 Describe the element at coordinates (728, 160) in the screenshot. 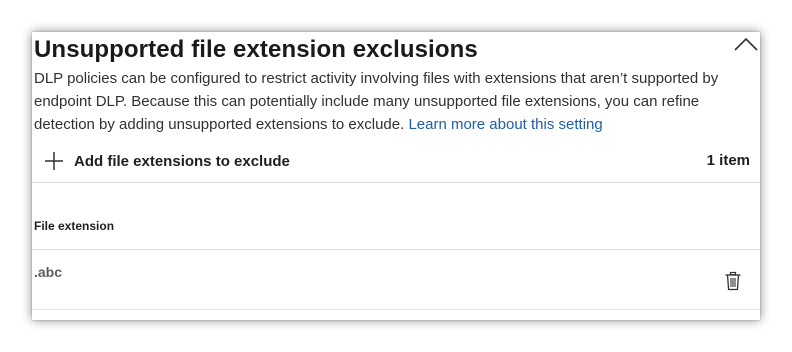

I see `item-count: 1 item` at that location.